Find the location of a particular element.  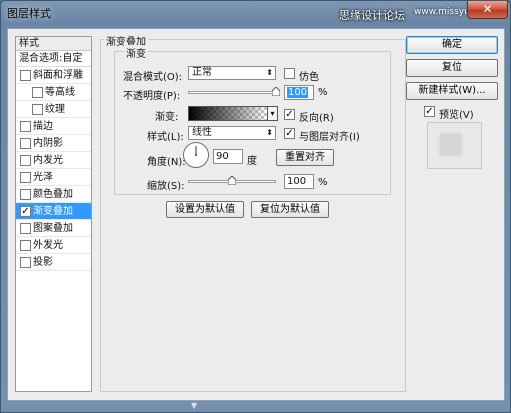

opacity-value: 100 is located at coordinates (298, 92).